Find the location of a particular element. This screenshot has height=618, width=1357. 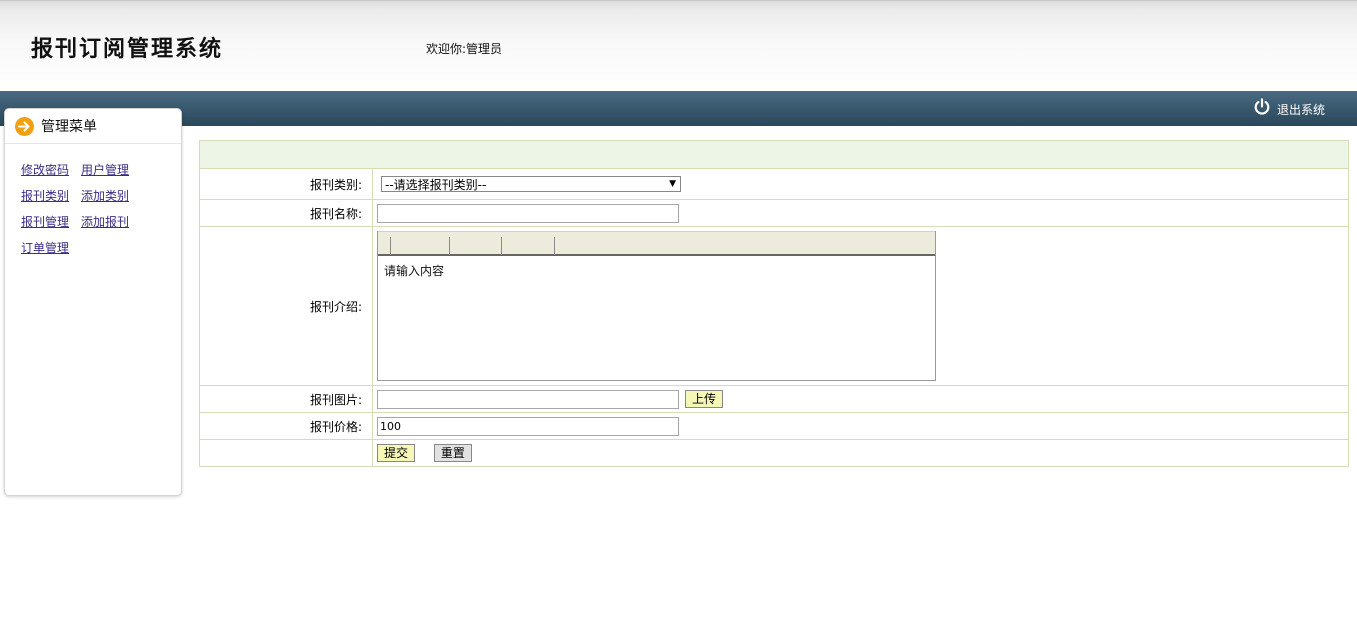

sidebar-title: 管理菜单 is located at coordinates (69, 127).